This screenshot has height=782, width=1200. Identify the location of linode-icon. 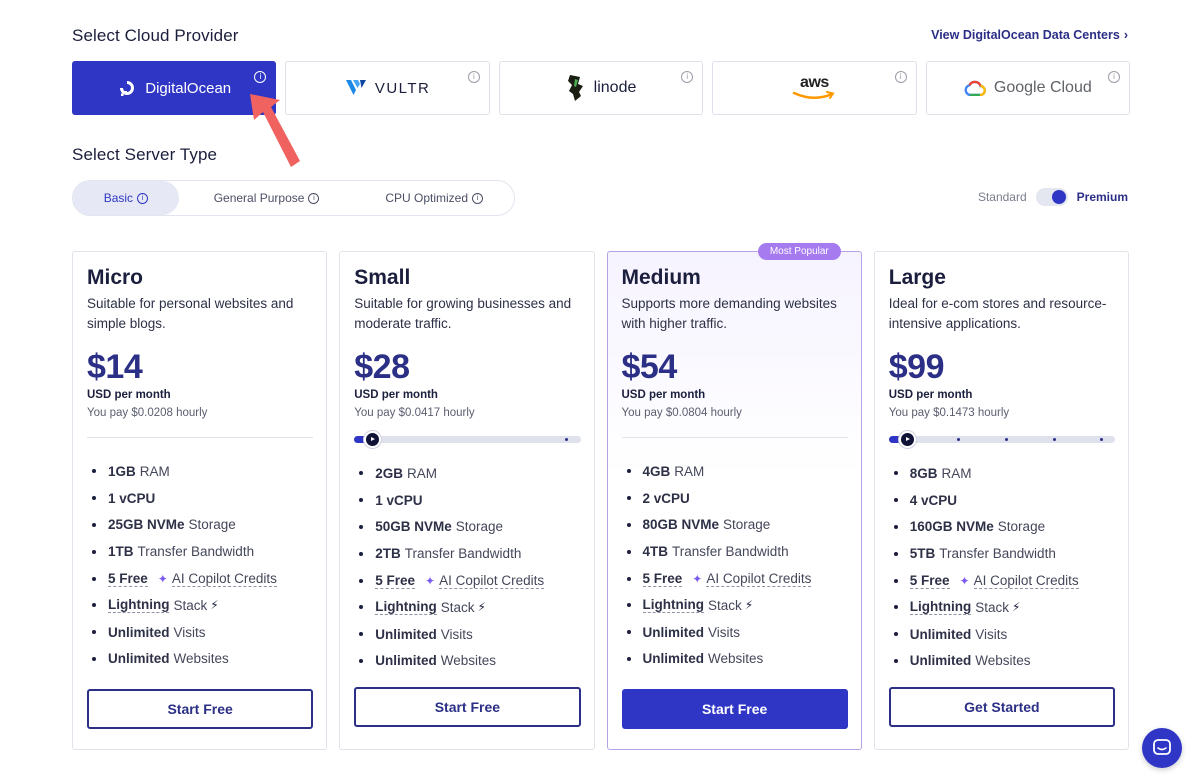
(575, 88).